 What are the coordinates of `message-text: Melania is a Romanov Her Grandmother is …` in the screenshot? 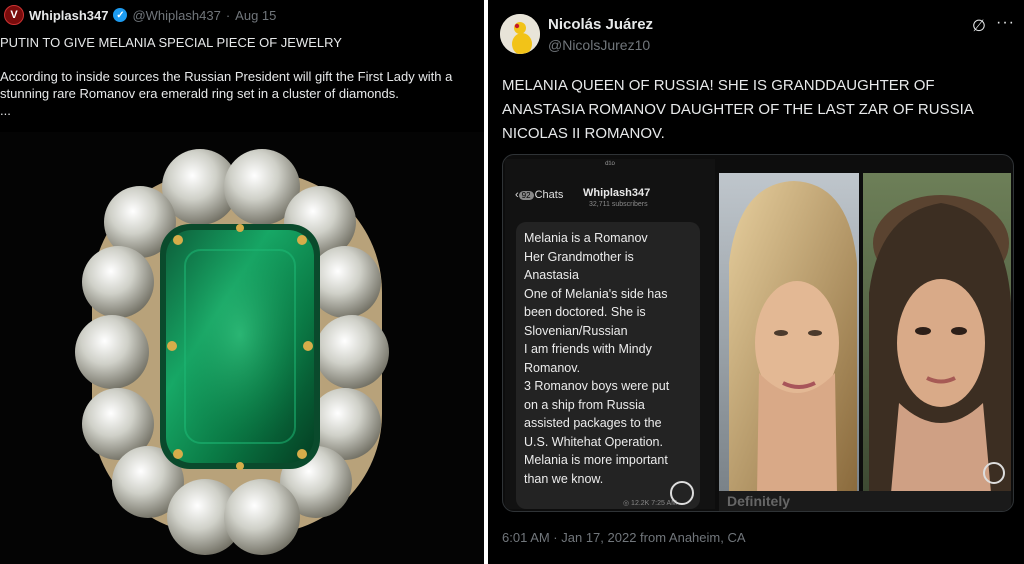 It's located at (613, 358).